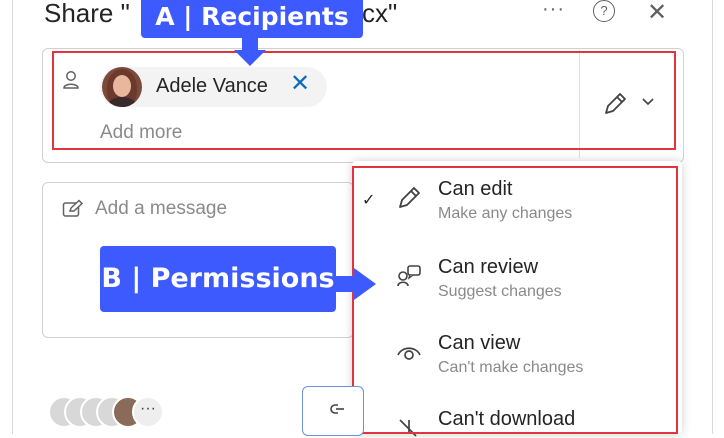 This screenshot has width=724, height=438. Describe the element at coordinates (365, 284) in the screenshot. I see `callout-permissions-arrow-icon` at that location.